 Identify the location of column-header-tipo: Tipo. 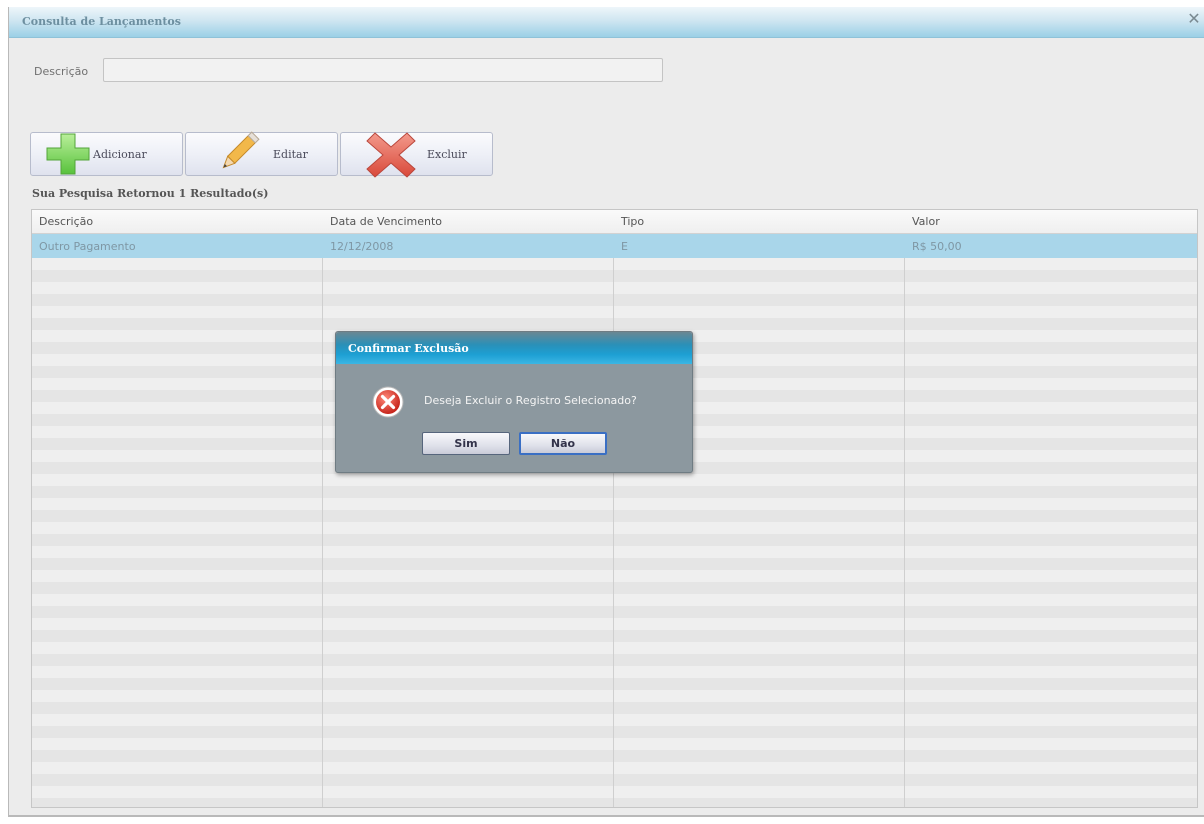
(632, 221).